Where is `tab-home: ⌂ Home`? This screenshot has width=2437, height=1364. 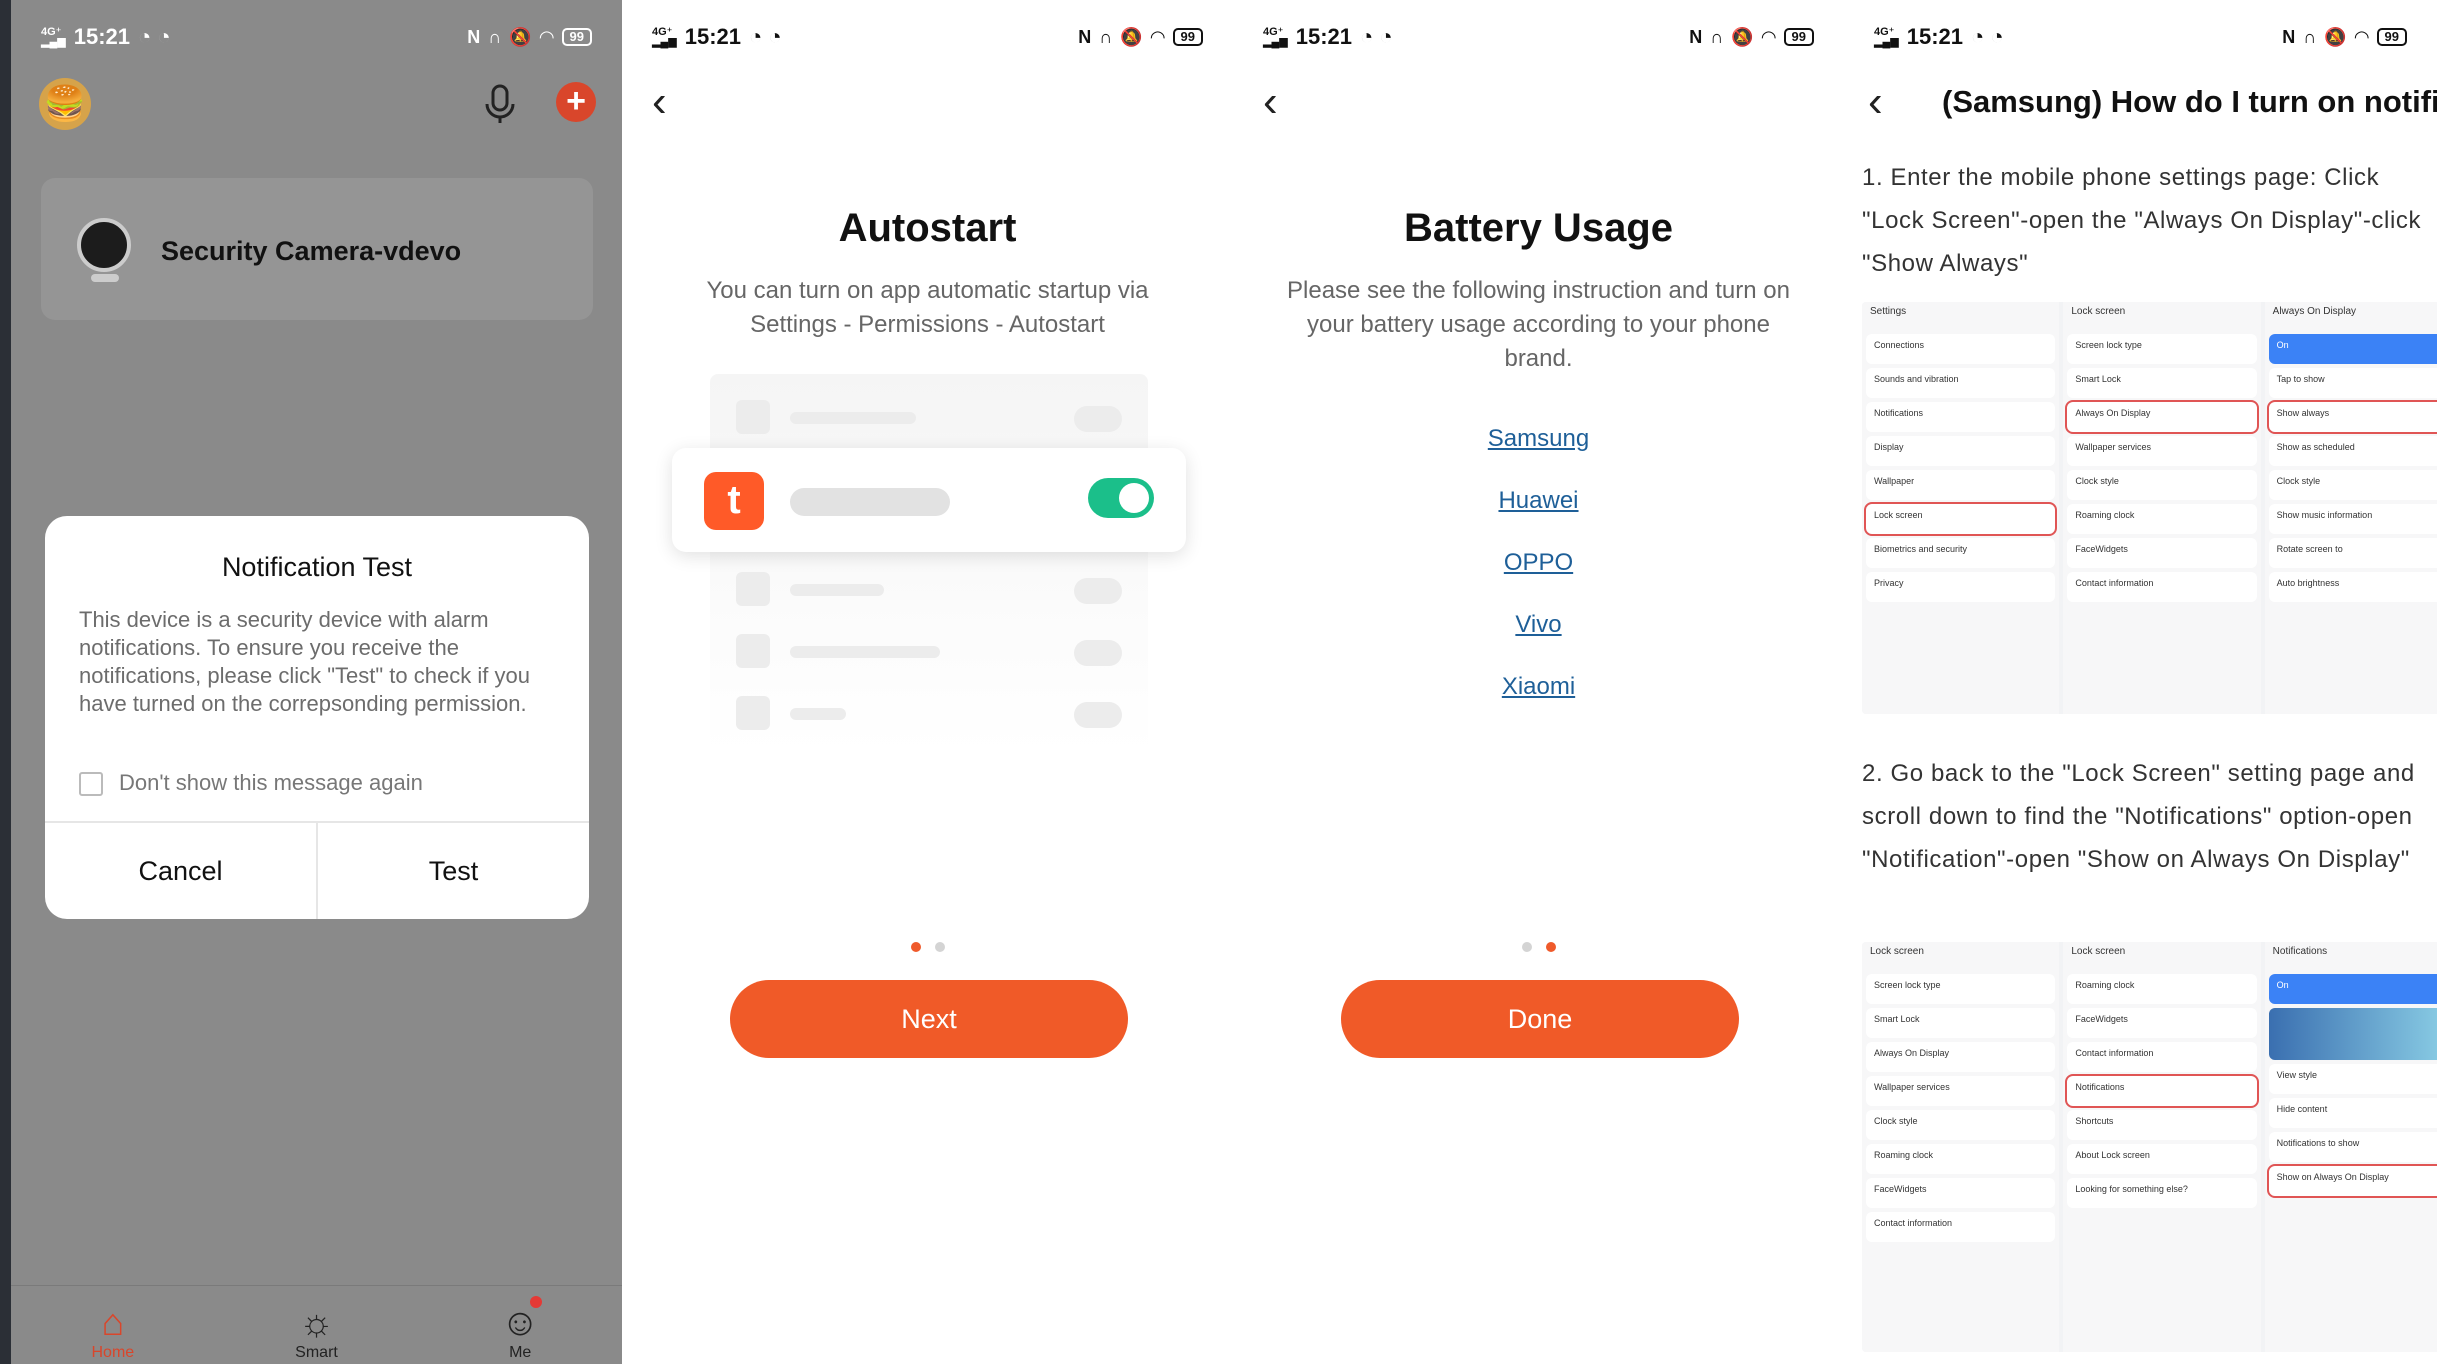
tab-home: ⌂ Home is located at coordinates (113, 1325).